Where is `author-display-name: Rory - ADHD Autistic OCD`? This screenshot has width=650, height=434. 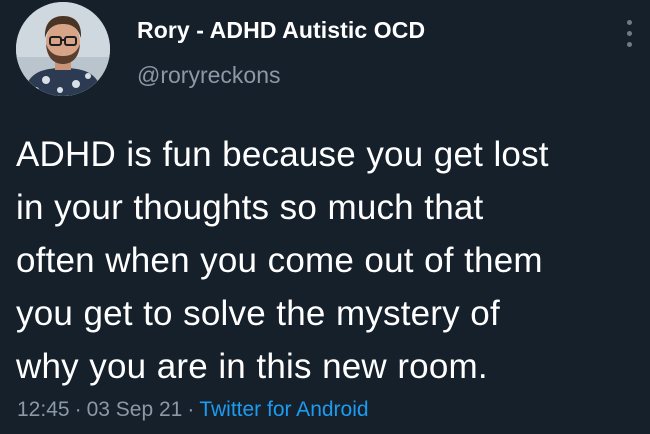 author-display-name: Rory - ADHD Autistic OCD is located at coordinates (281, 30).